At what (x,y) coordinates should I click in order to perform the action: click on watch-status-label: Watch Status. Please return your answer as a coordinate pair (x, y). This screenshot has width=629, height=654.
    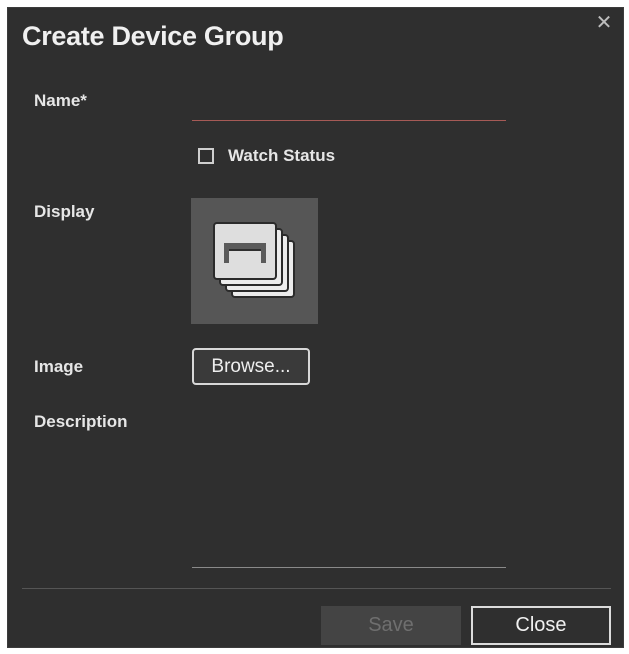
    Looking at the image, I should click on (282, 155).